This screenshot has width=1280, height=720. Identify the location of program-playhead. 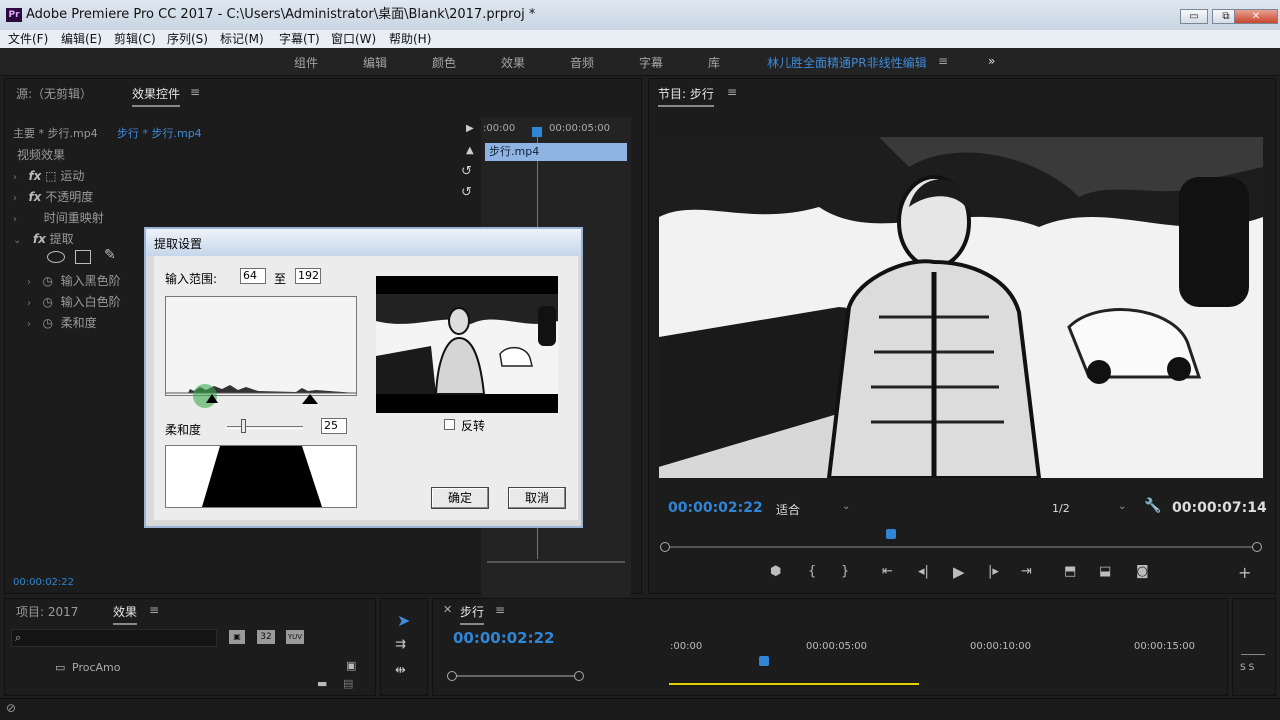
(890, 534).